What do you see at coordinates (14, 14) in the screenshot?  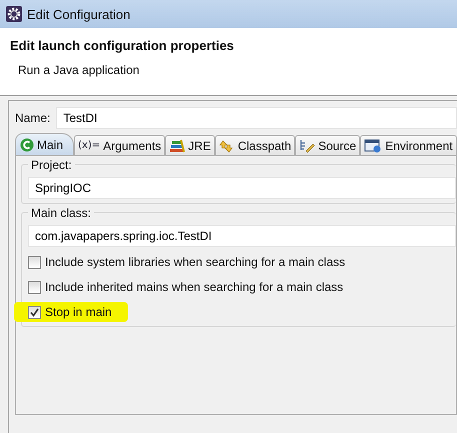 I see `gear-icon` at bounding box center [14, 14].